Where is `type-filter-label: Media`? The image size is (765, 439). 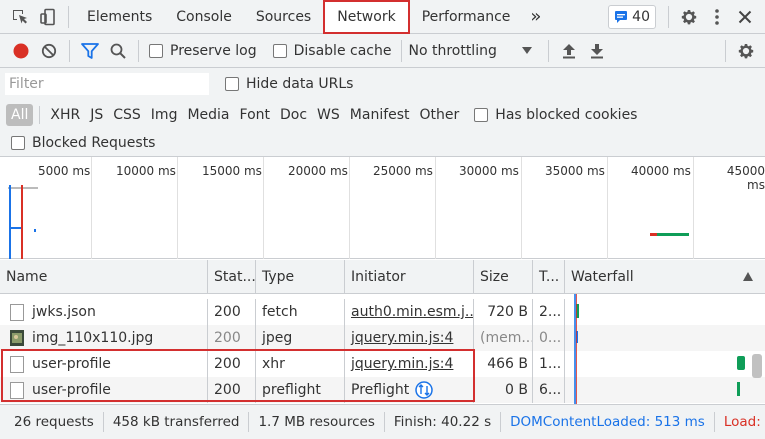
type-filter-label: Media is located at coordinates (208, 115).